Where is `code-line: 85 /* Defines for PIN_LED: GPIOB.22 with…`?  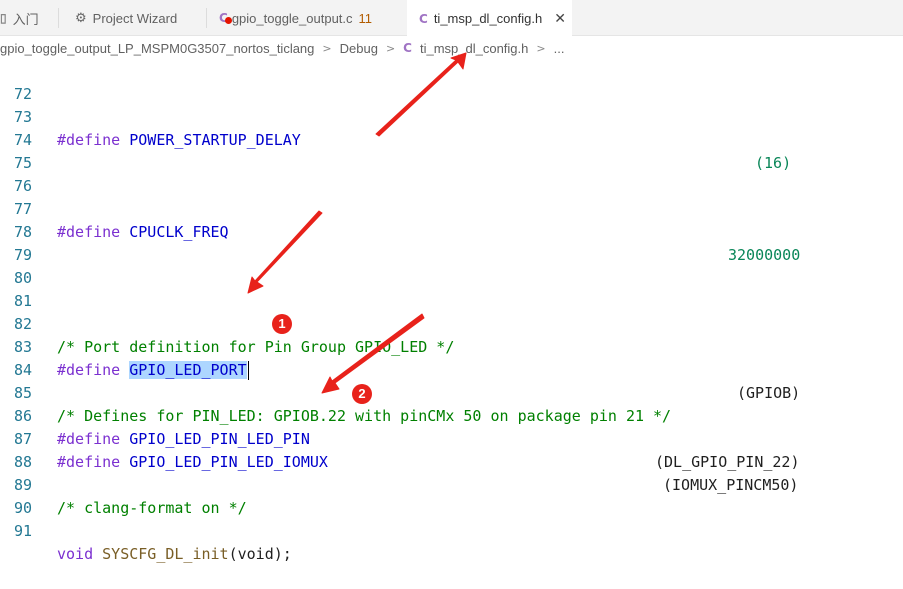 code-line: 85 /* Defines for PIN_LED: GPIOB.22 with… is located at coordinates (451, 392).